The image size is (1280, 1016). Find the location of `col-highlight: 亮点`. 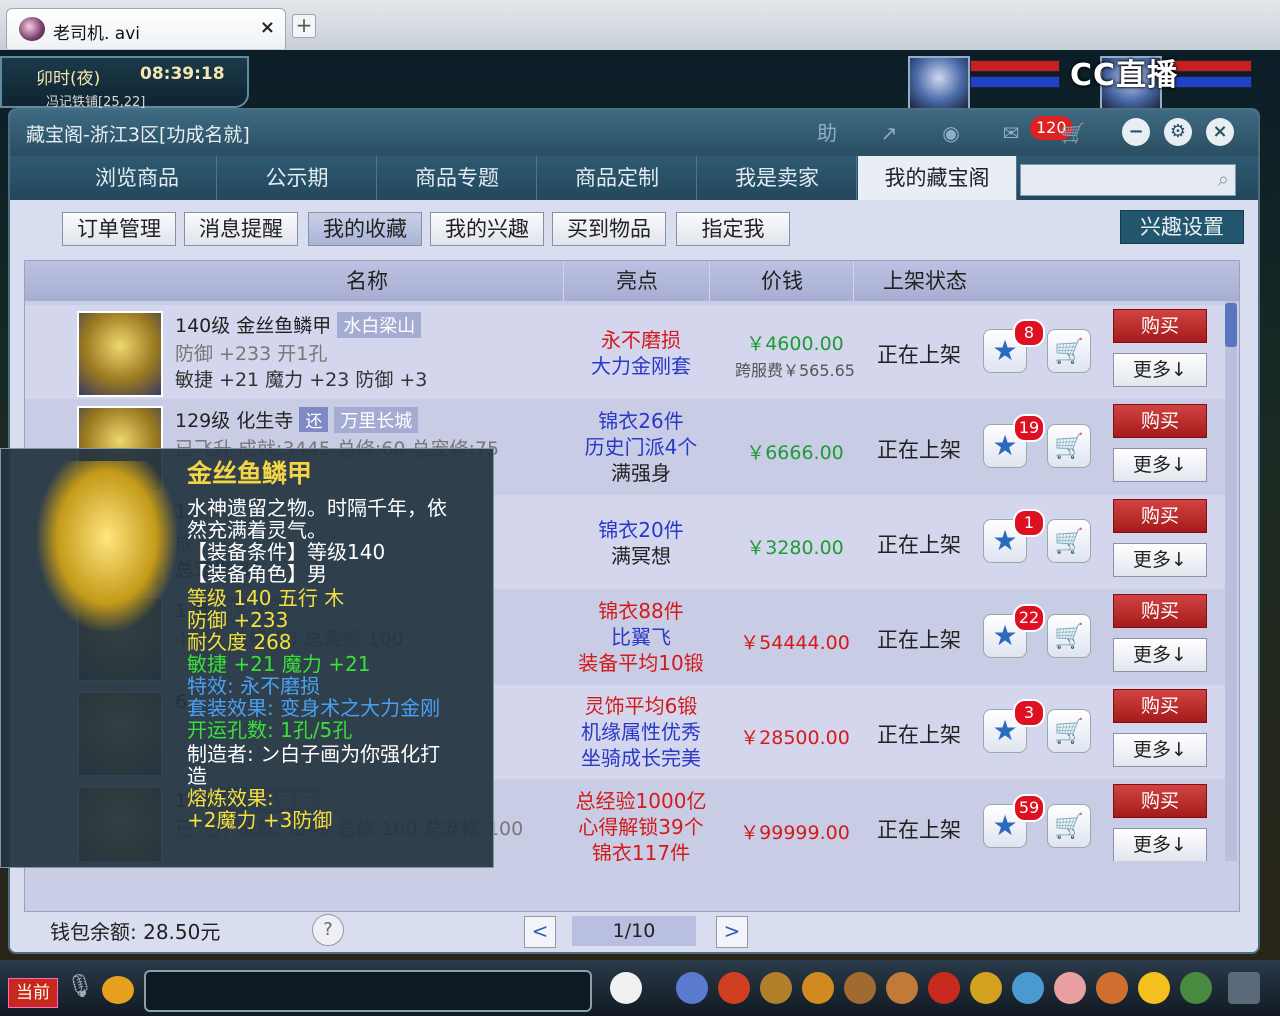

col-highlight: 亮点 is located at coordinates (637, 281).